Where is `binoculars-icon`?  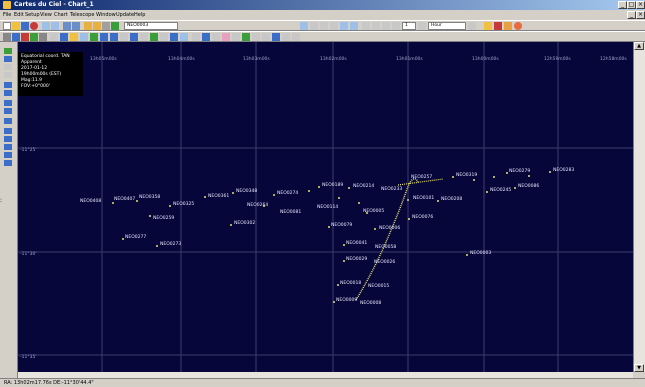 binoculars-icon is located at coordinates (304, 26).